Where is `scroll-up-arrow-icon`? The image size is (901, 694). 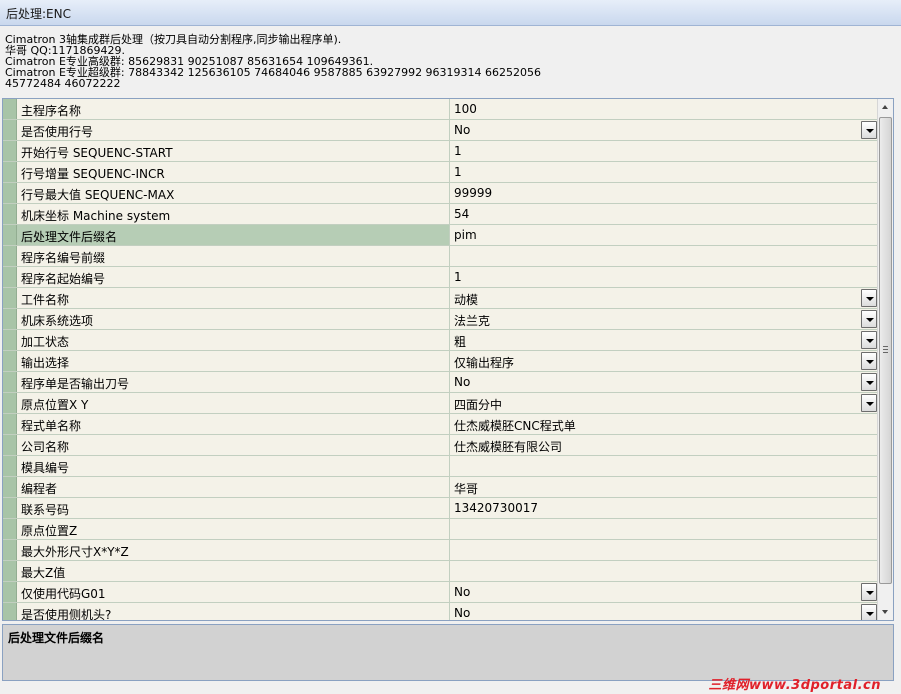
scroll-up-arrow-icon is located at coordinates (885, 107).